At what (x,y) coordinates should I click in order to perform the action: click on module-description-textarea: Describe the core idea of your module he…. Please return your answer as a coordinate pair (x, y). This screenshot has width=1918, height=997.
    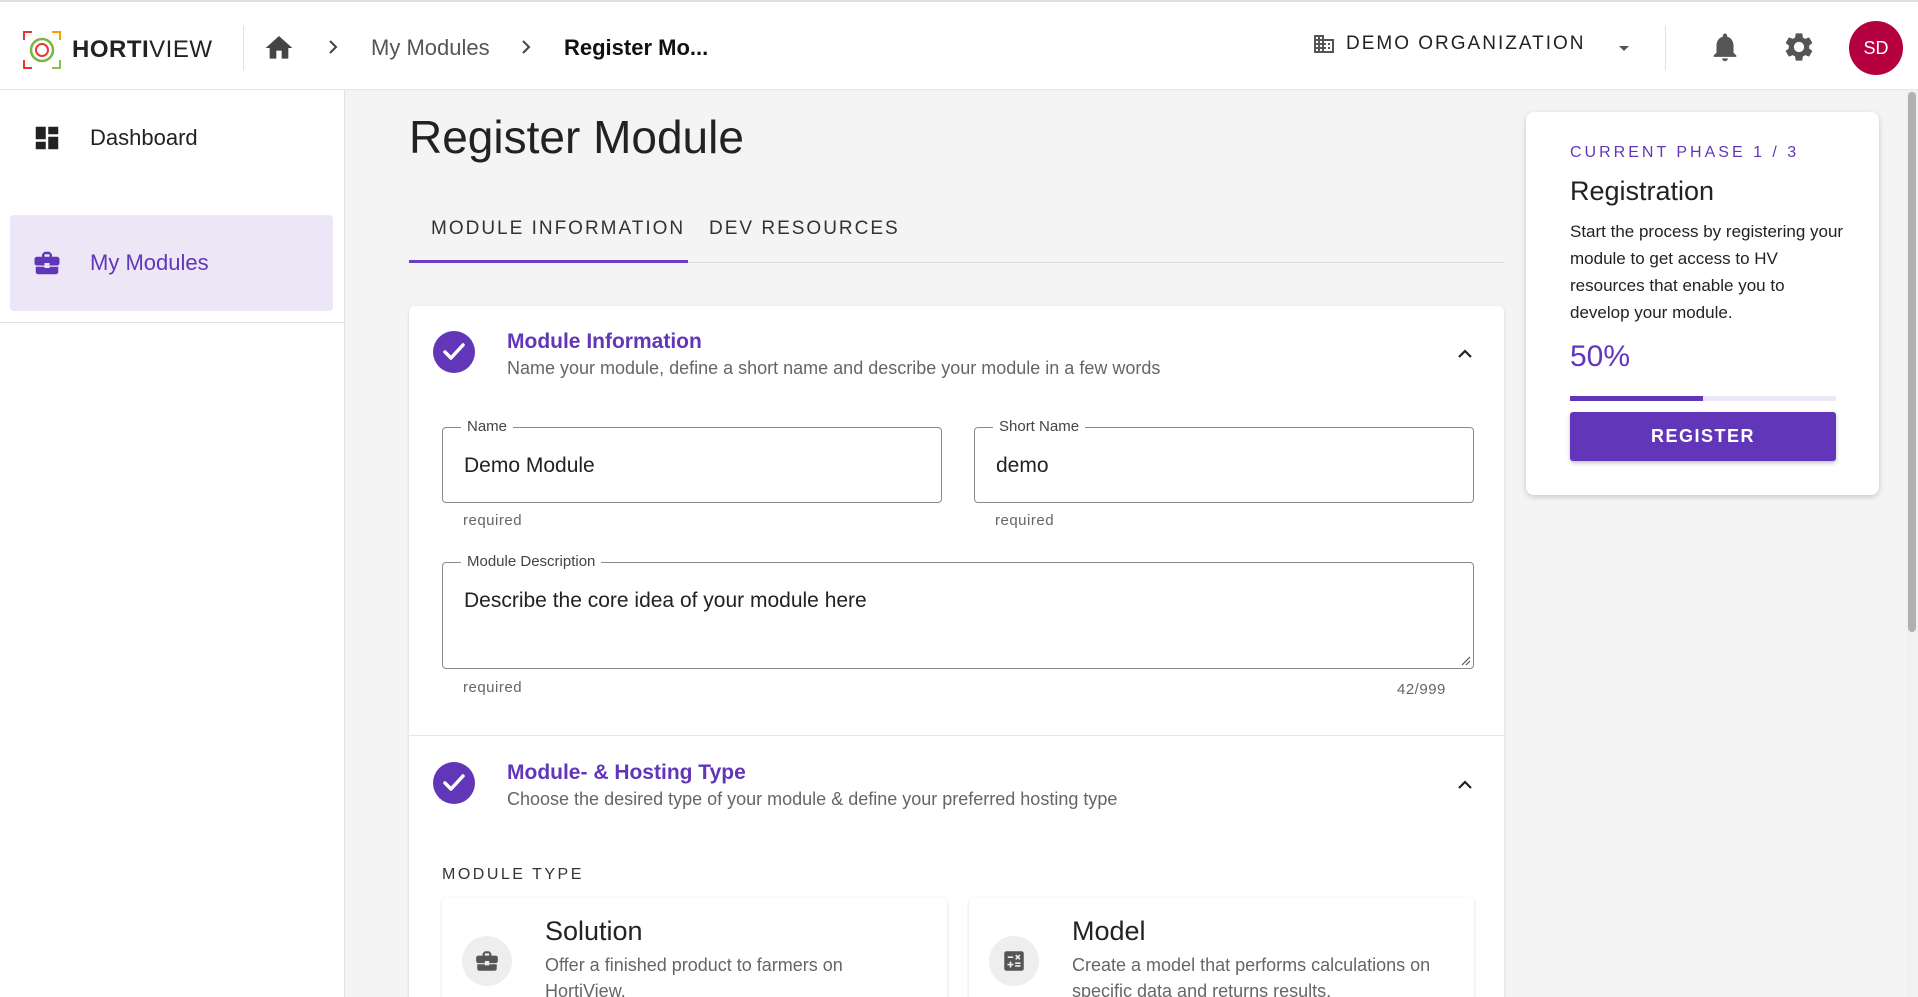
    Looking at the image, I should click on (665, 601).